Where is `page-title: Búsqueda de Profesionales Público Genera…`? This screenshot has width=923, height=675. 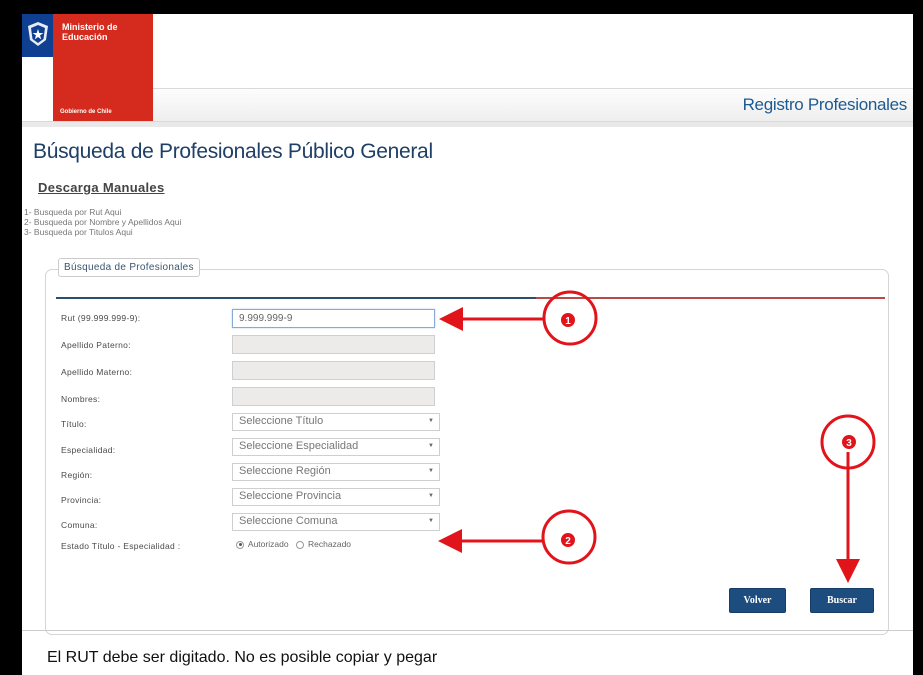 page-title: Búsqueda de Profesionales Público Genera… is located at coordinates (233, 151).